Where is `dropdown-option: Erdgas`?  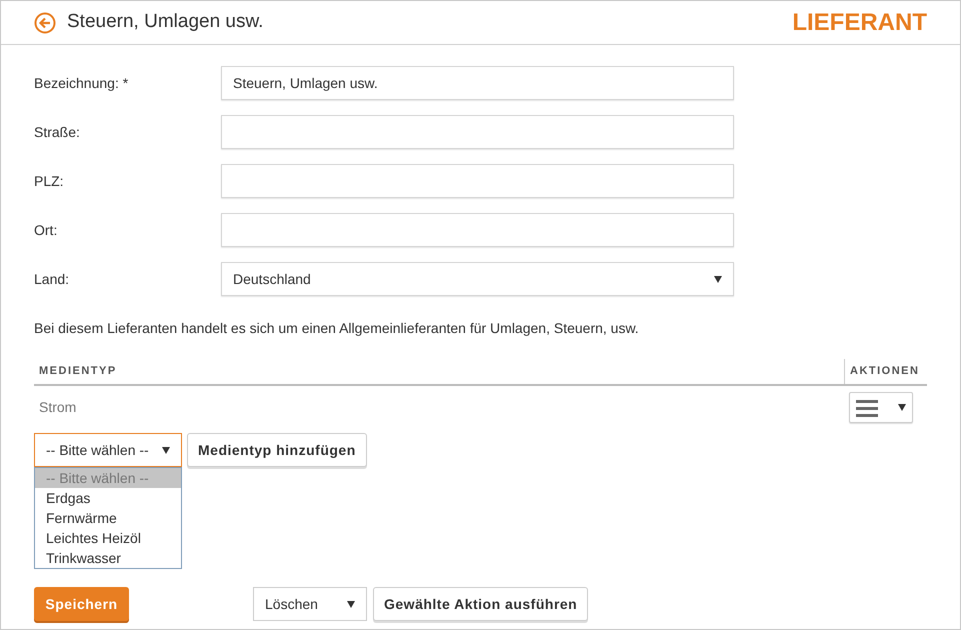 dropdown-option: Erdgas is located at coordinates (108, 498).